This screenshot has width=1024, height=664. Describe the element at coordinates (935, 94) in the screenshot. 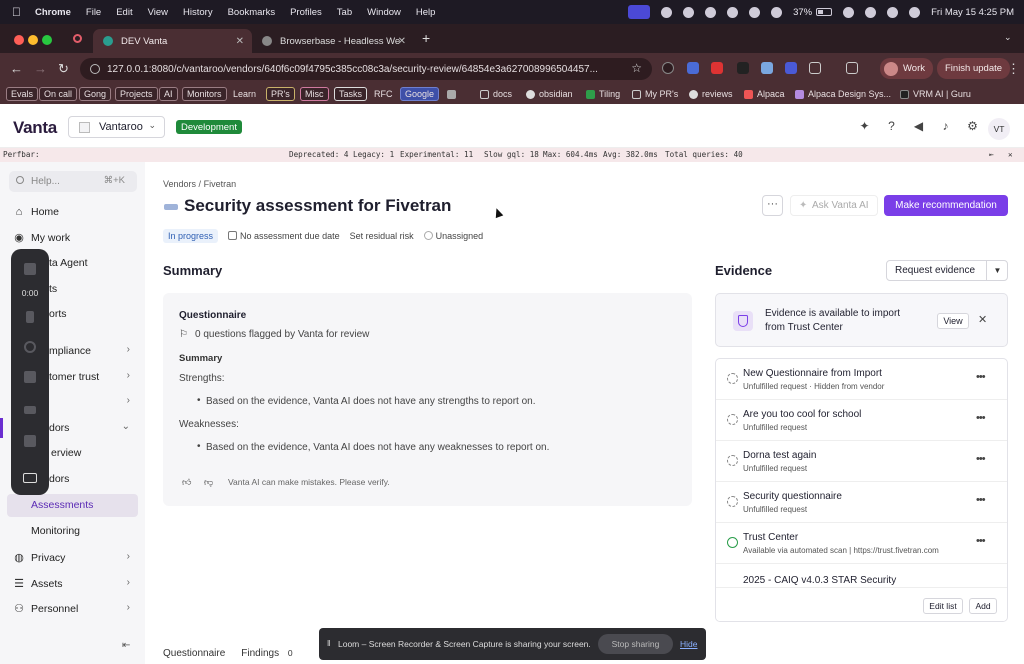

I see `bookmark-vrm-ai: VRM AI | Guru` at that location.